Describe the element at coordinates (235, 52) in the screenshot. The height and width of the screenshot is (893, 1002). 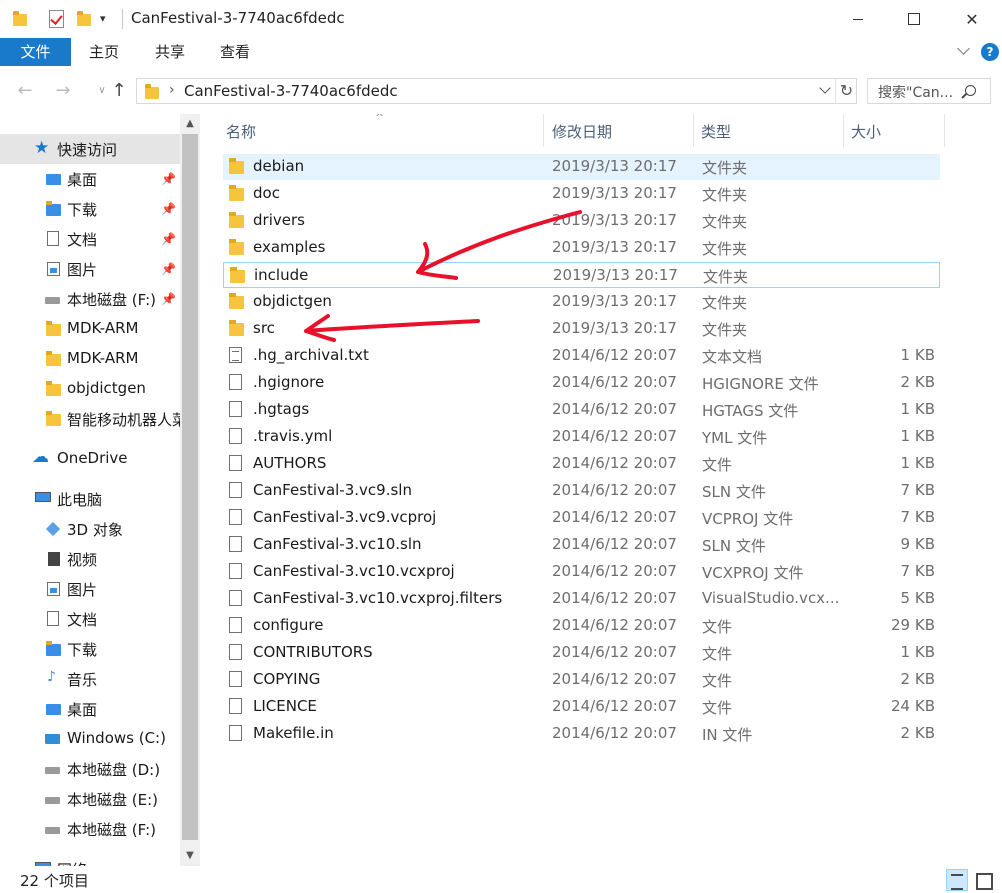
I see `tab-view: 查看` at that location.